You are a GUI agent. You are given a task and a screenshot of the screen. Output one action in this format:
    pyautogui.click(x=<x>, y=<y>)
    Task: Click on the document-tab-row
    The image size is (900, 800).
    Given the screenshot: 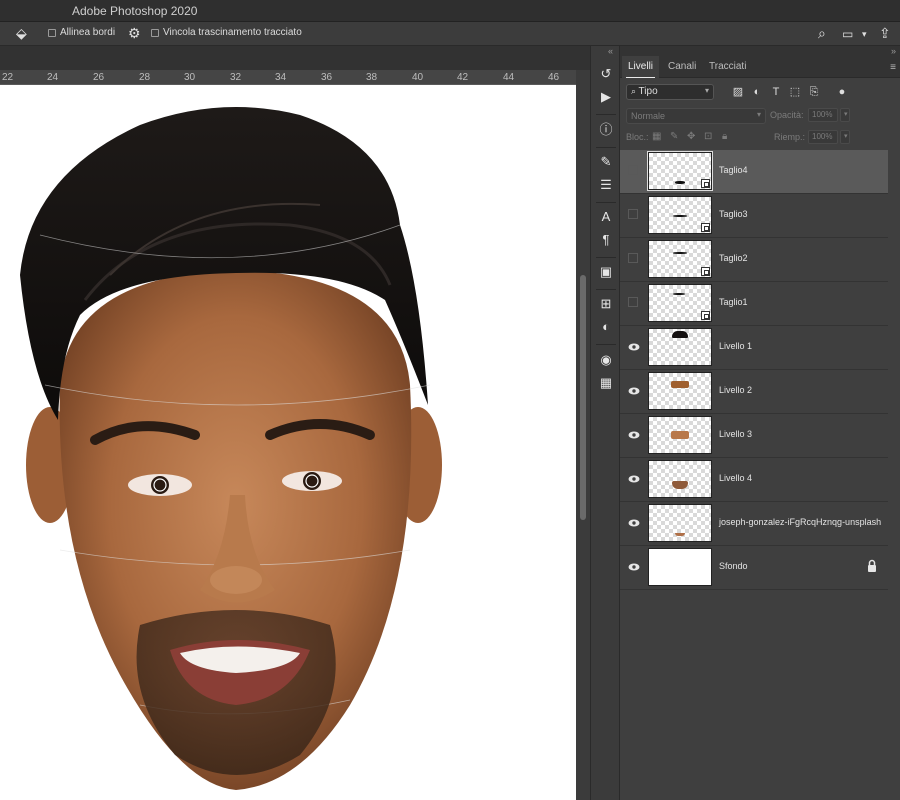 What is the action you would take?
    pyautogui.click(x=295, y=58)
    